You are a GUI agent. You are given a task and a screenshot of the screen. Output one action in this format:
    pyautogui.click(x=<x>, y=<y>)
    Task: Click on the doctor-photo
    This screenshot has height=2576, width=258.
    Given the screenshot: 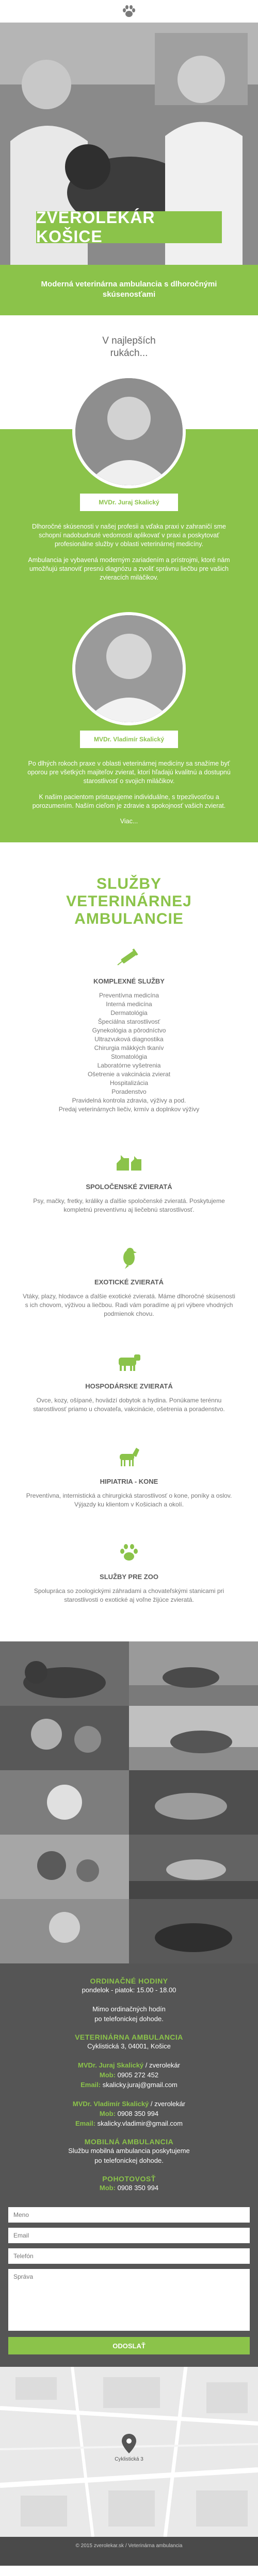 What is the action you would take?
    pyautogui.click(x=129, y=668)
    